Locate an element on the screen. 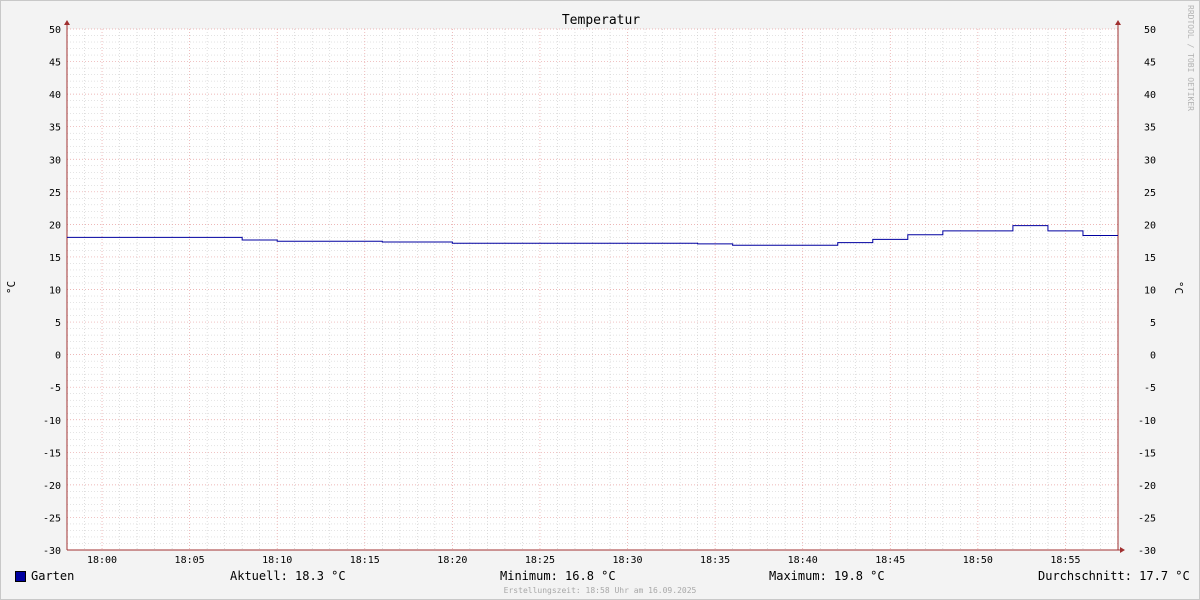 Image resolution: width=1200 pixels, height=600 pixels. y-tick-label-left: 15 is located at coordinates (55, 258).